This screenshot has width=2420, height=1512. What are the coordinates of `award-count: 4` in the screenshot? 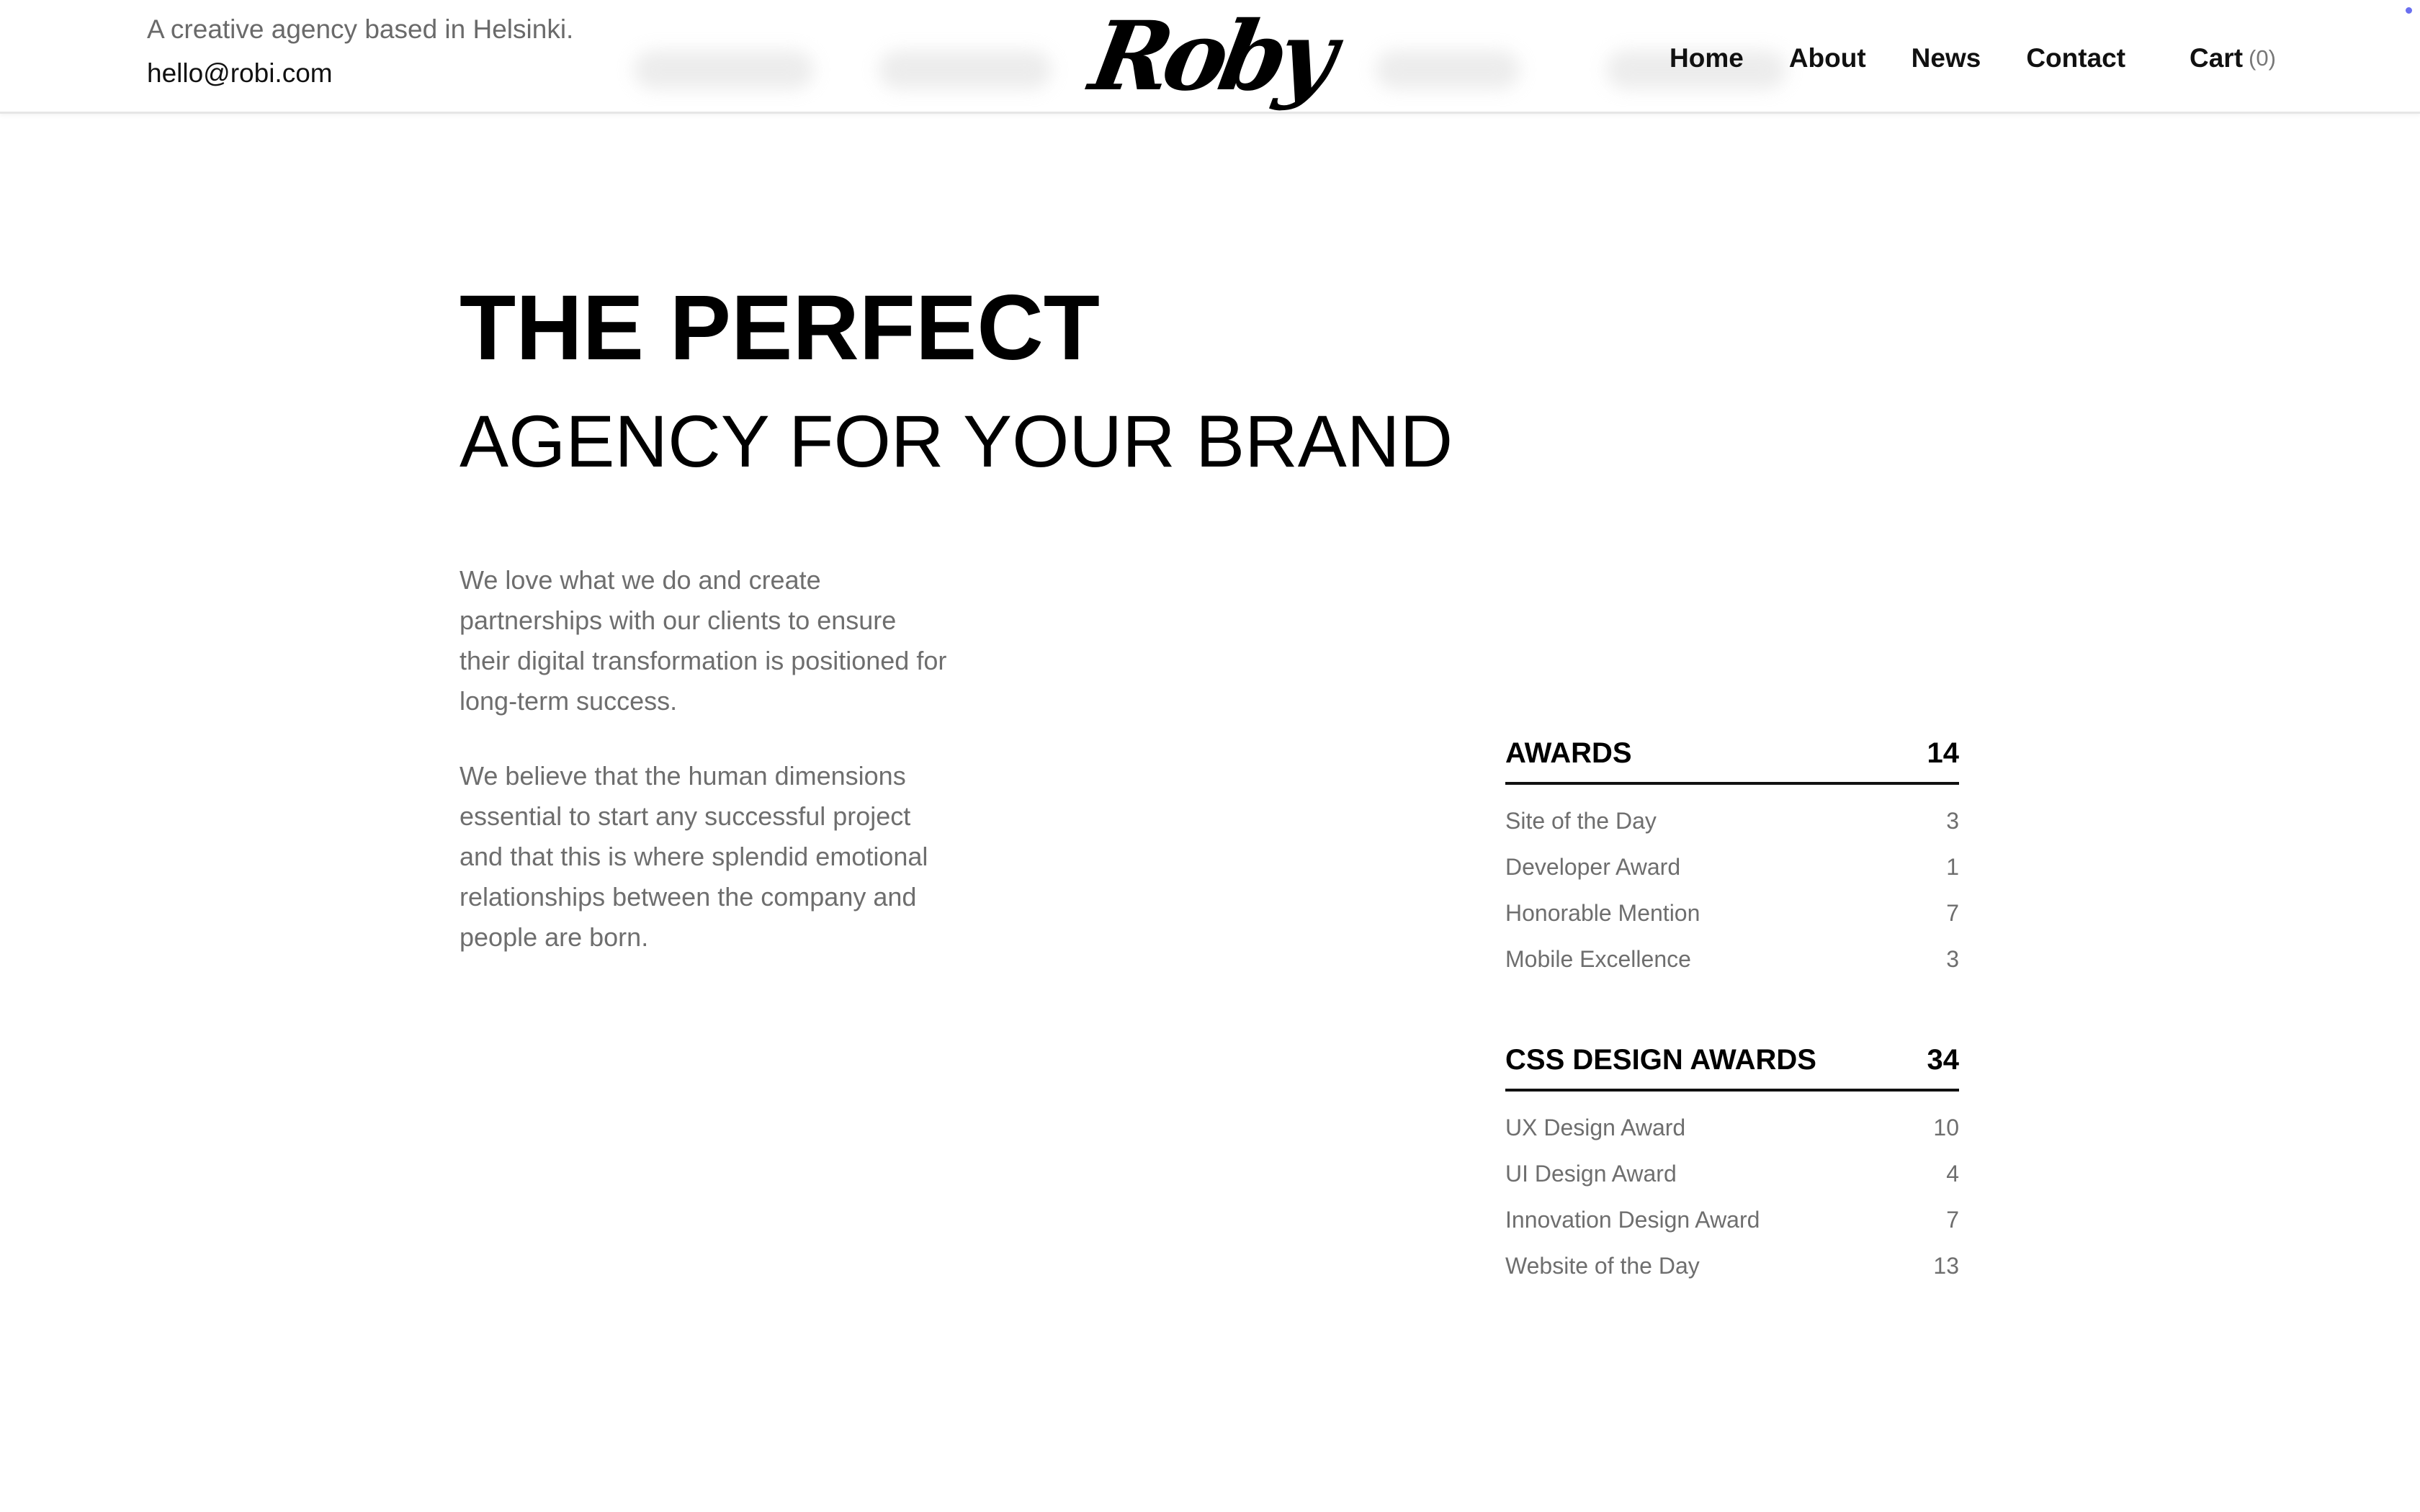 It's located at (1952, 1173).